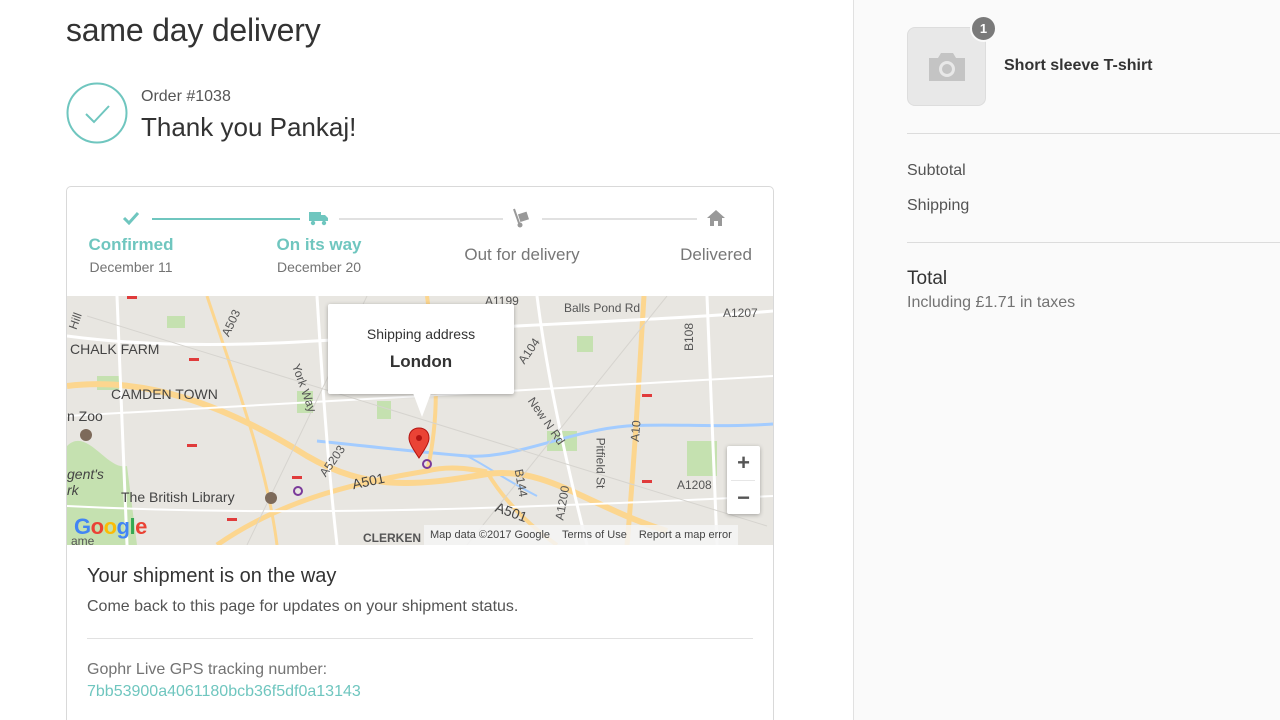 This screenshot has height=720, width=1280. What do you see at coordinates (186, 96) in the screenshot?
I see `order-number: Order #1038` at bounding box center [186, 96].